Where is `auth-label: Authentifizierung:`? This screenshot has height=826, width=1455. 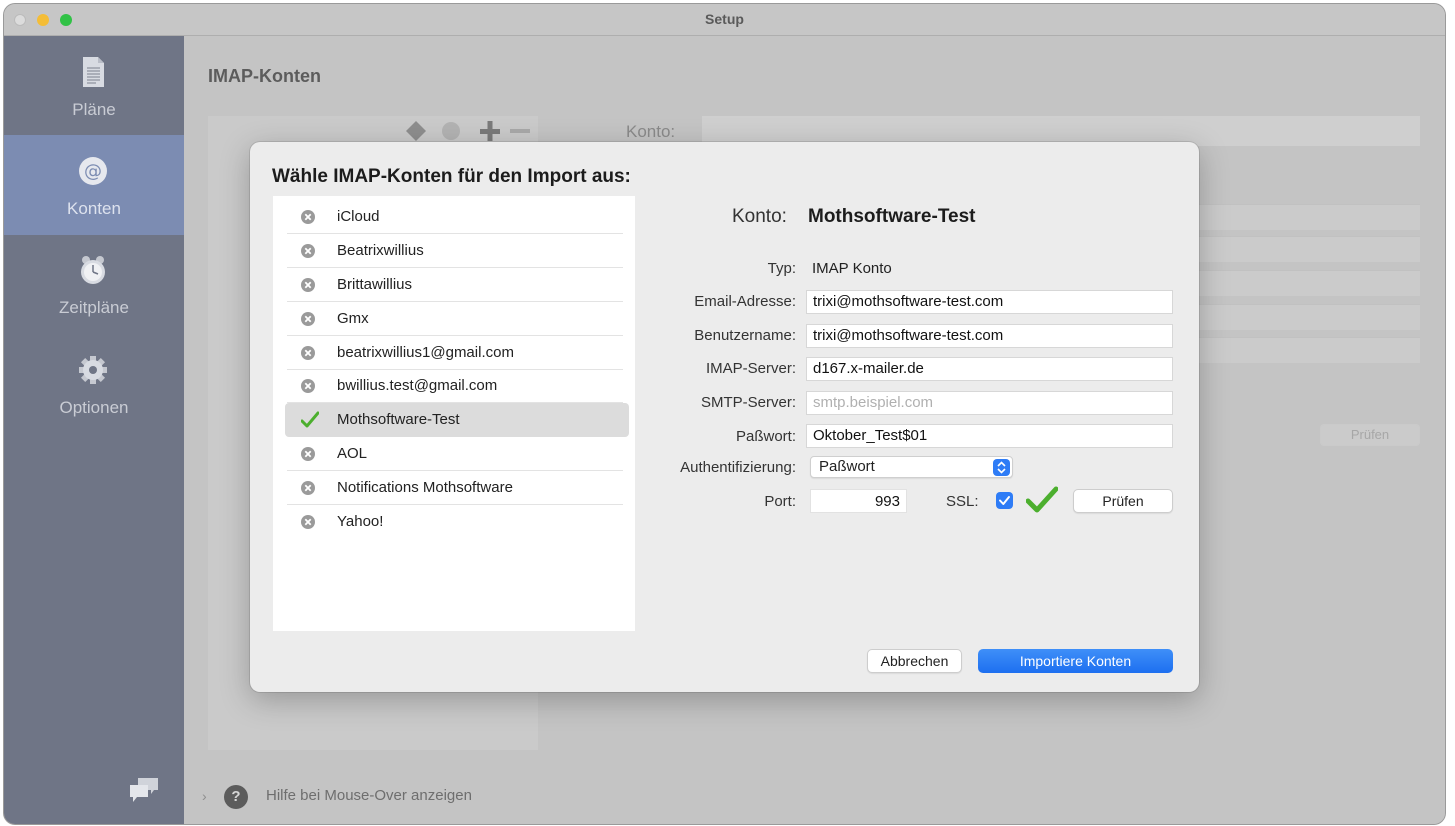 auth-label: Authentifizierung: is located at coordinates (738, 467).